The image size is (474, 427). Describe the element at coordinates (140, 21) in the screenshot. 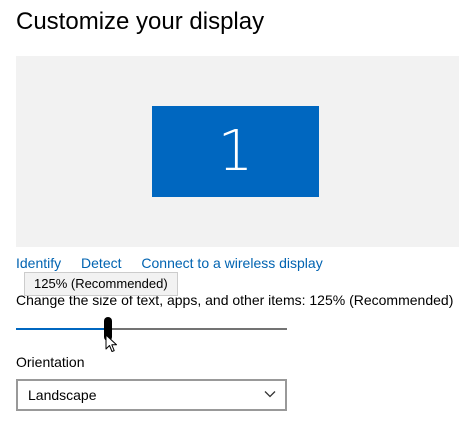

I see `page-title: Customize your display` at that location.